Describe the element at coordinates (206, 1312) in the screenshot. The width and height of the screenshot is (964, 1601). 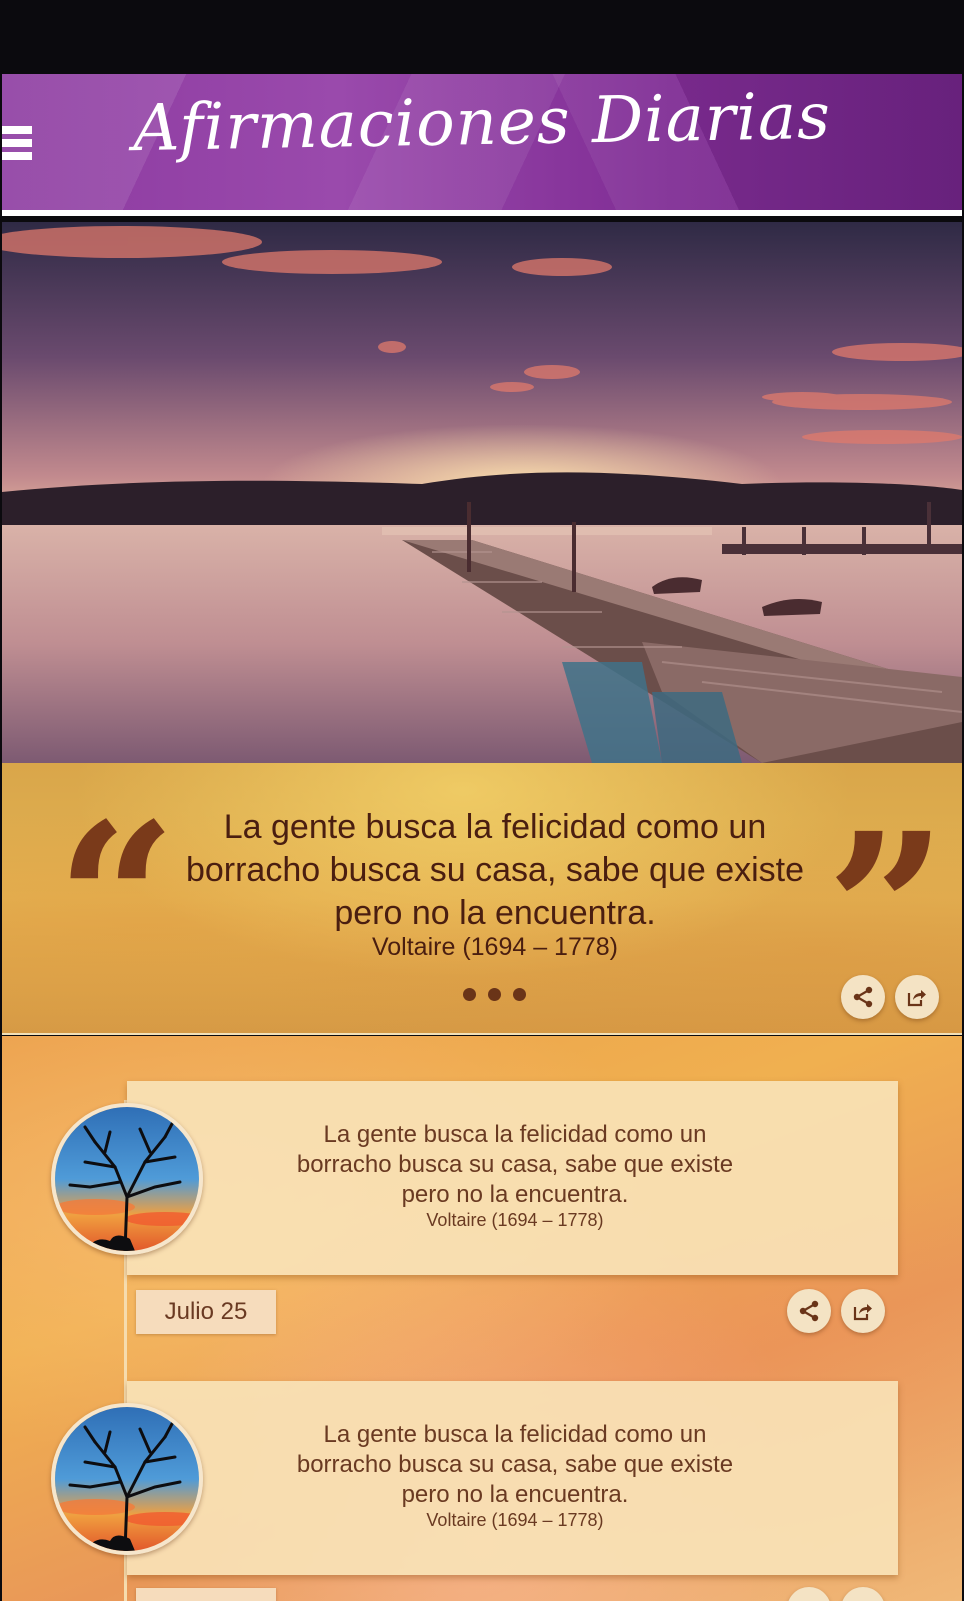
I see `date-tag: Julio 25` at that location.